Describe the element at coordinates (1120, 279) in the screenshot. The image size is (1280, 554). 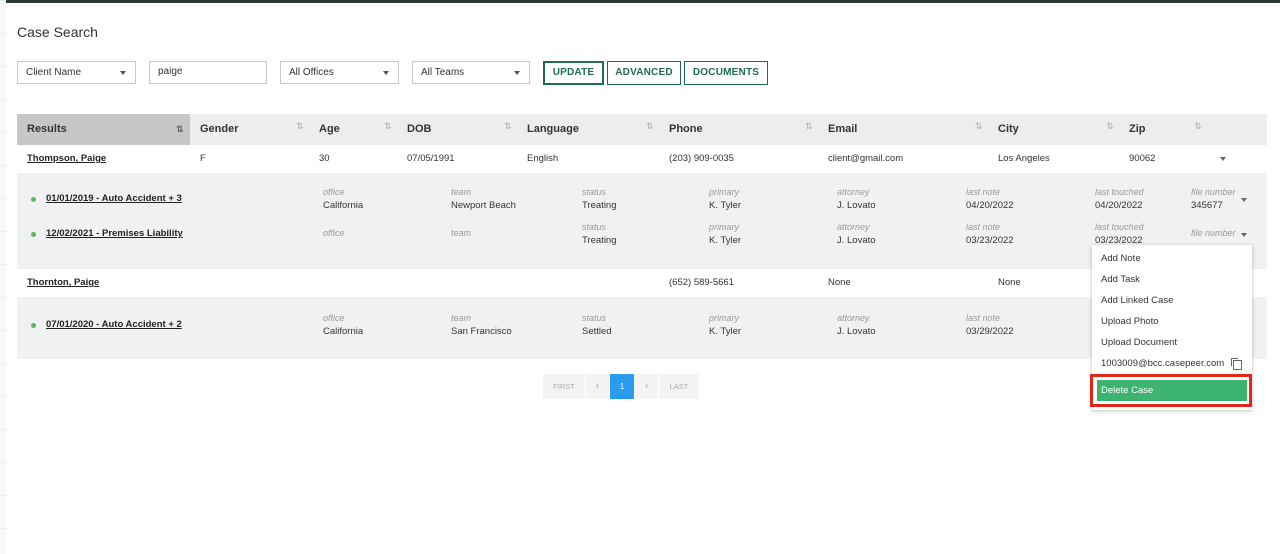
I see `menu-item-add-task: Add Task` at that location.